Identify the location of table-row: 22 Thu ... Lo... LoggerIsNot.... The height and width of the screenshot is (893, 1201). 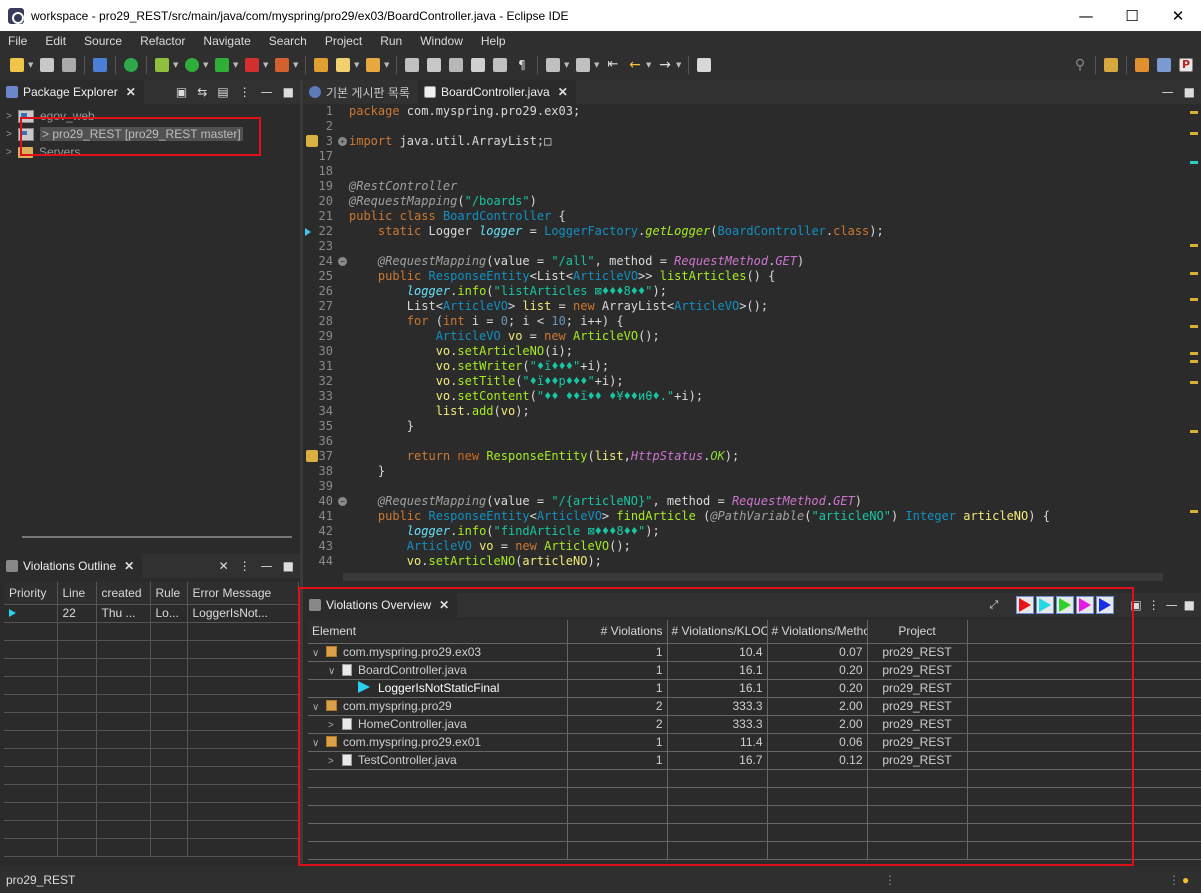
(151, 613).